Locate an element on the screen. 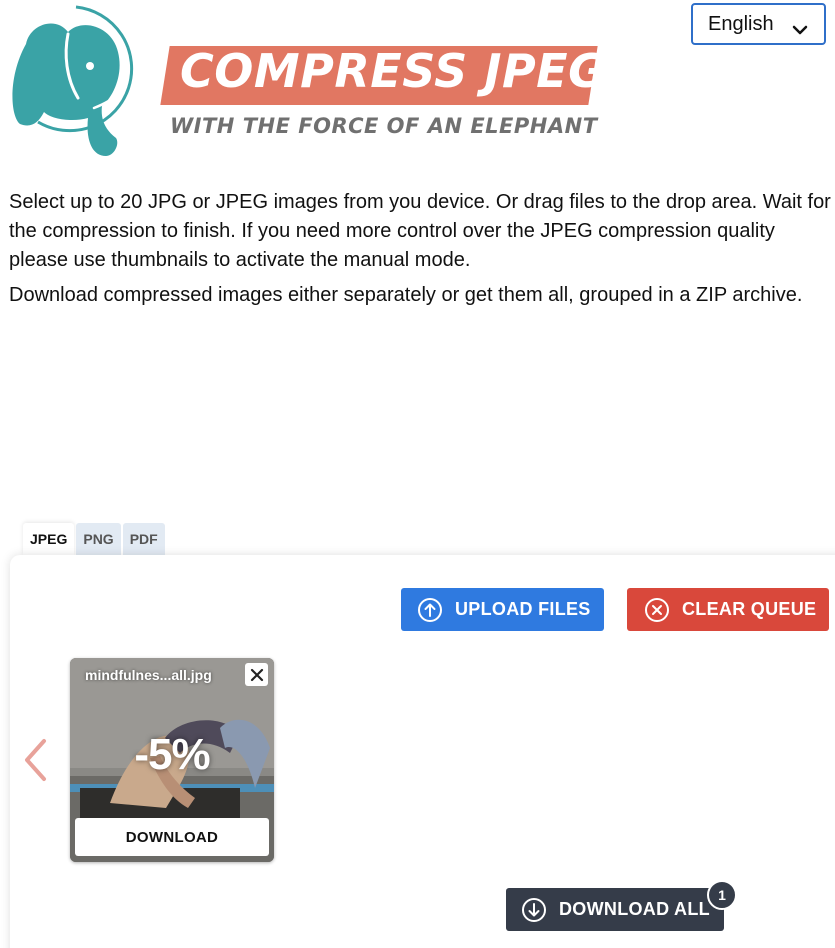 This screenshot has width=835, height=948. thumbnail-filename: mindfulnes...all.jpg is located at coordinates (148, 675).